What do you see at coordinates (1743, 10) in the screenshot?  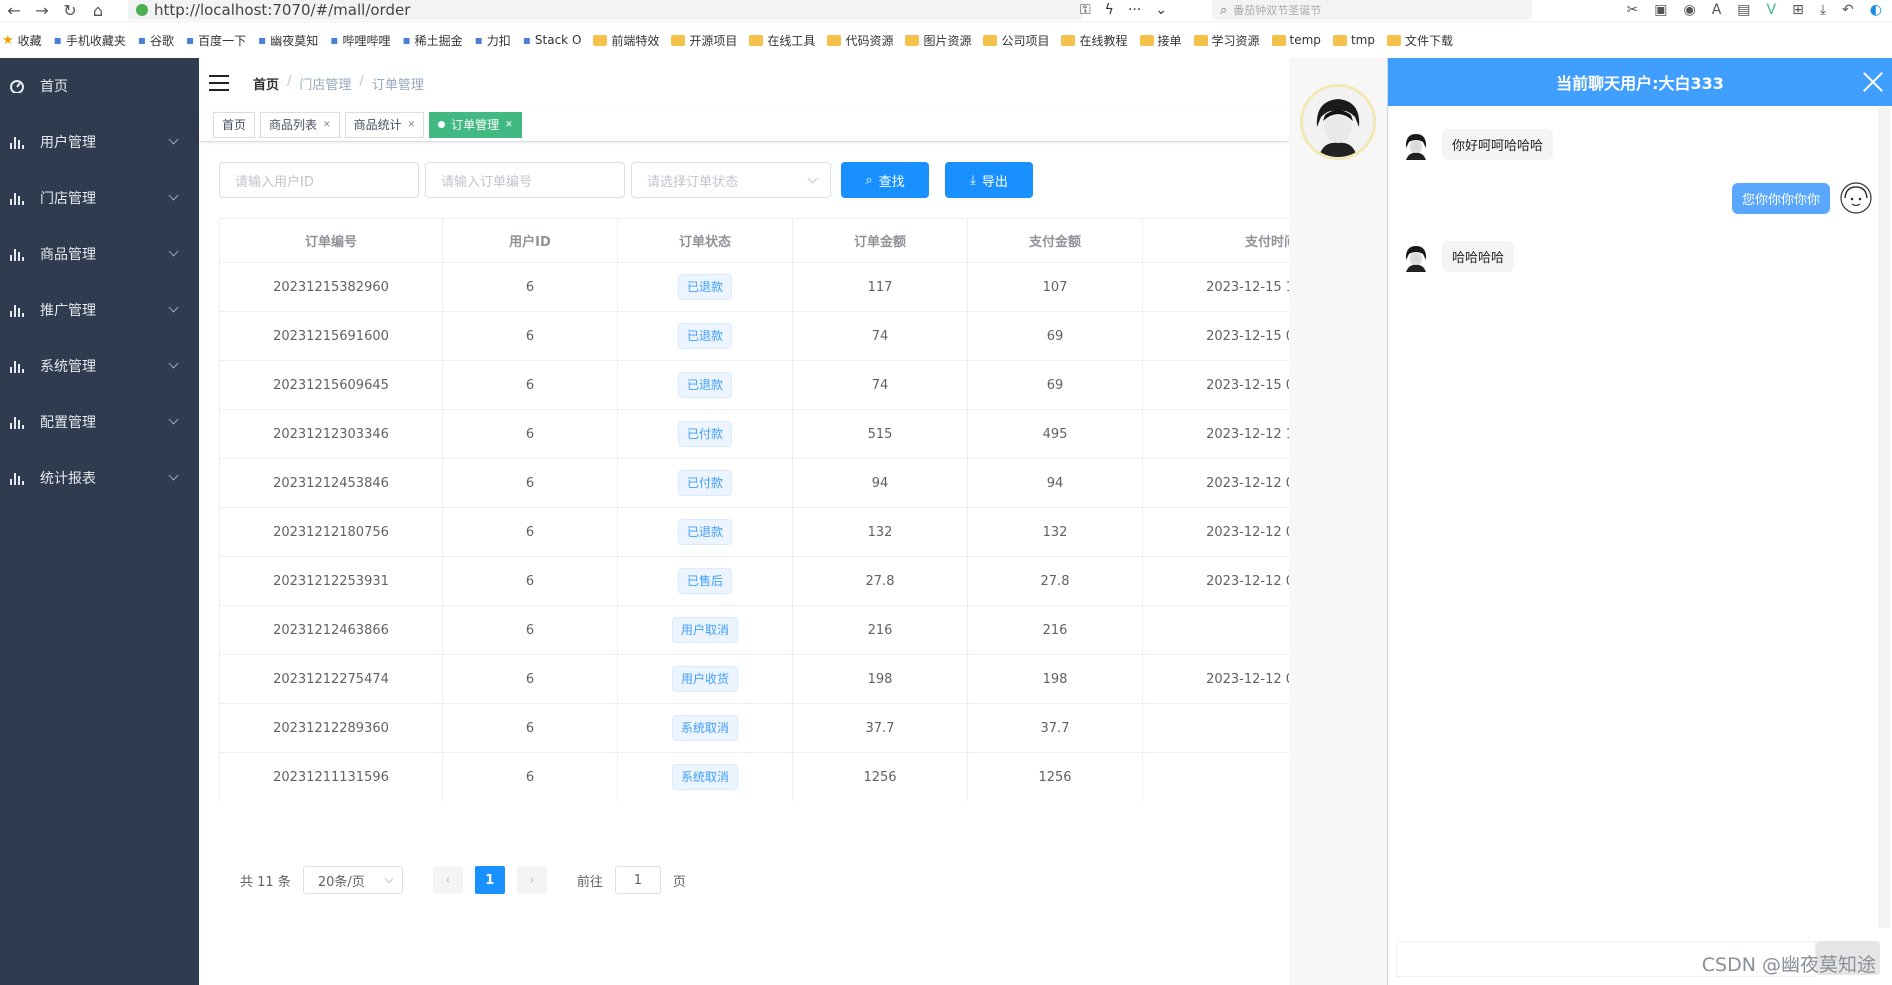 I see `extension-icon: ▤` at bounding box center [1743, 10].